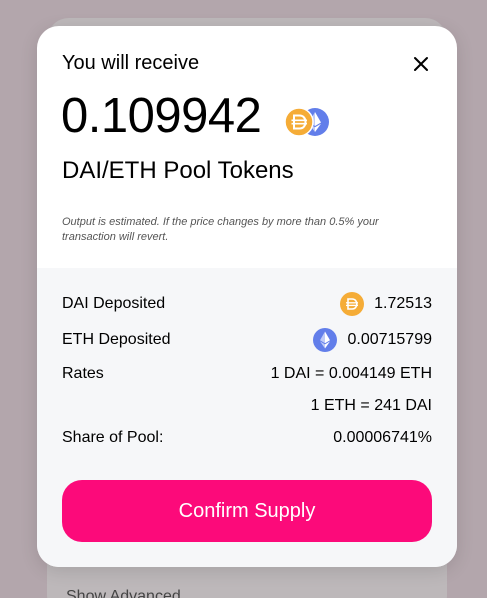  Describe the element at coordinates (247, 406) in the screenshot. I see `rates-row-secondary: 1 ETH = 241 DAI` at that location.